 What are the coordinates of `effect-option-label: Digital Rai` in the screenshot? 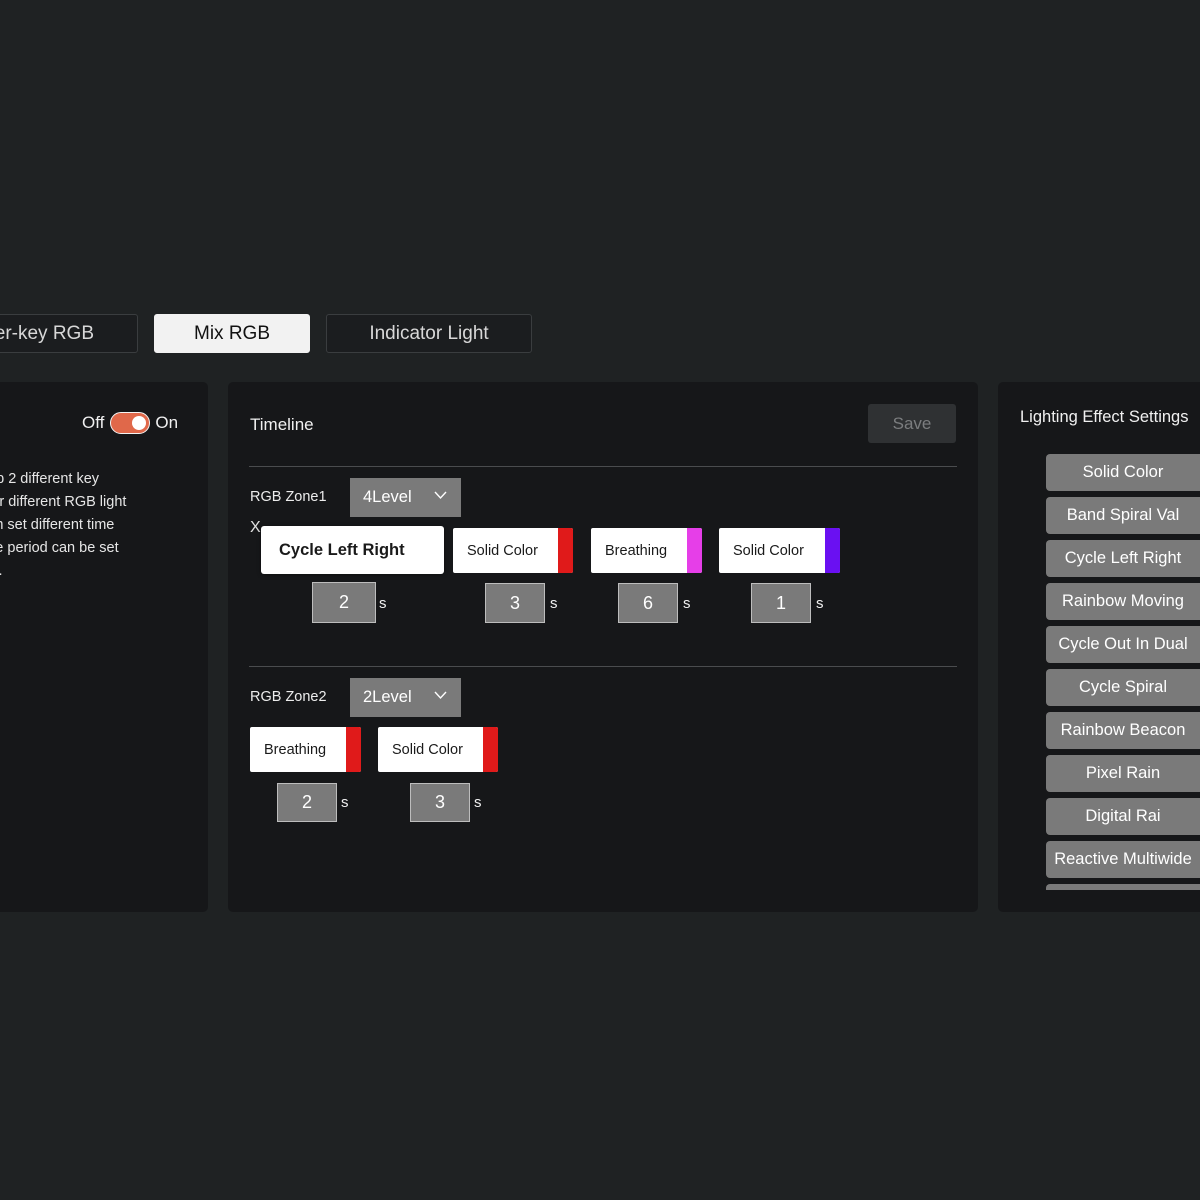 It's located at (1123, 816).